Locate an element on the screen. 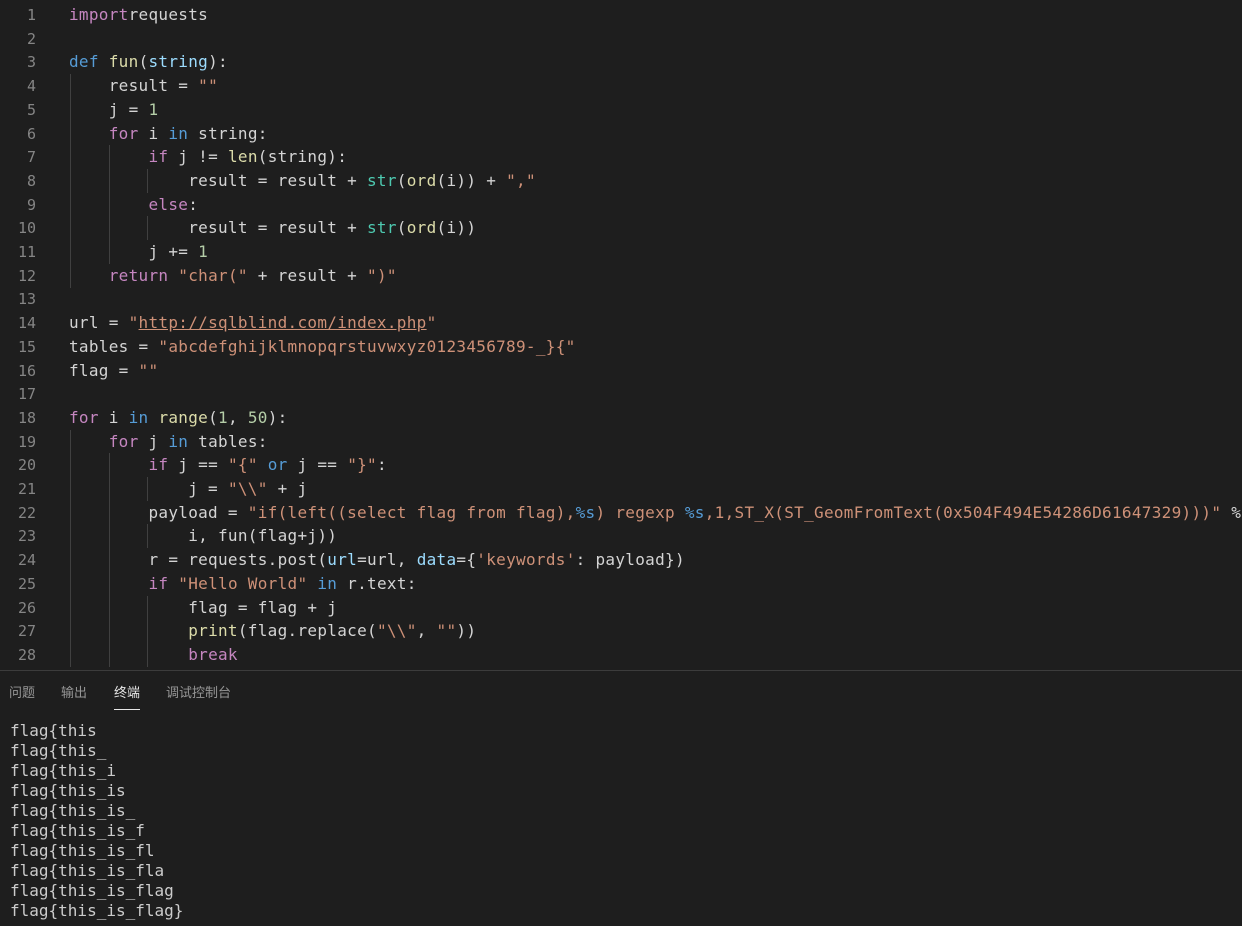 The width and height of the screenshot is (1242, 926). code-text: result = result + str(ord(i)) + "," is located at coordinates (302, 181).